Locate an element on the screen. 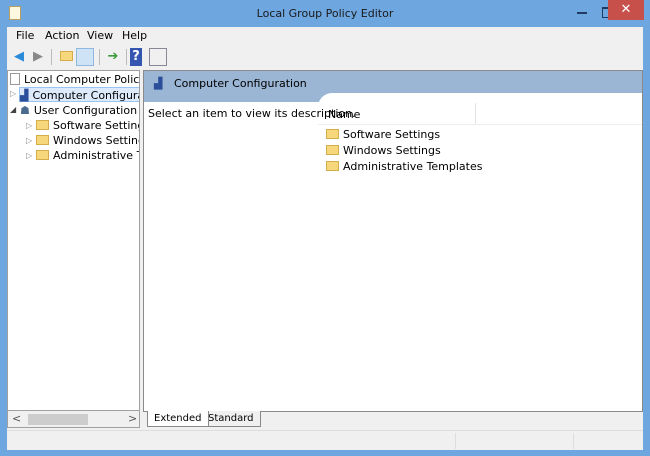 Image resolution: width=650 pixels, height=456 pixels. help-icon: ? is located at coordinates (136, 57).